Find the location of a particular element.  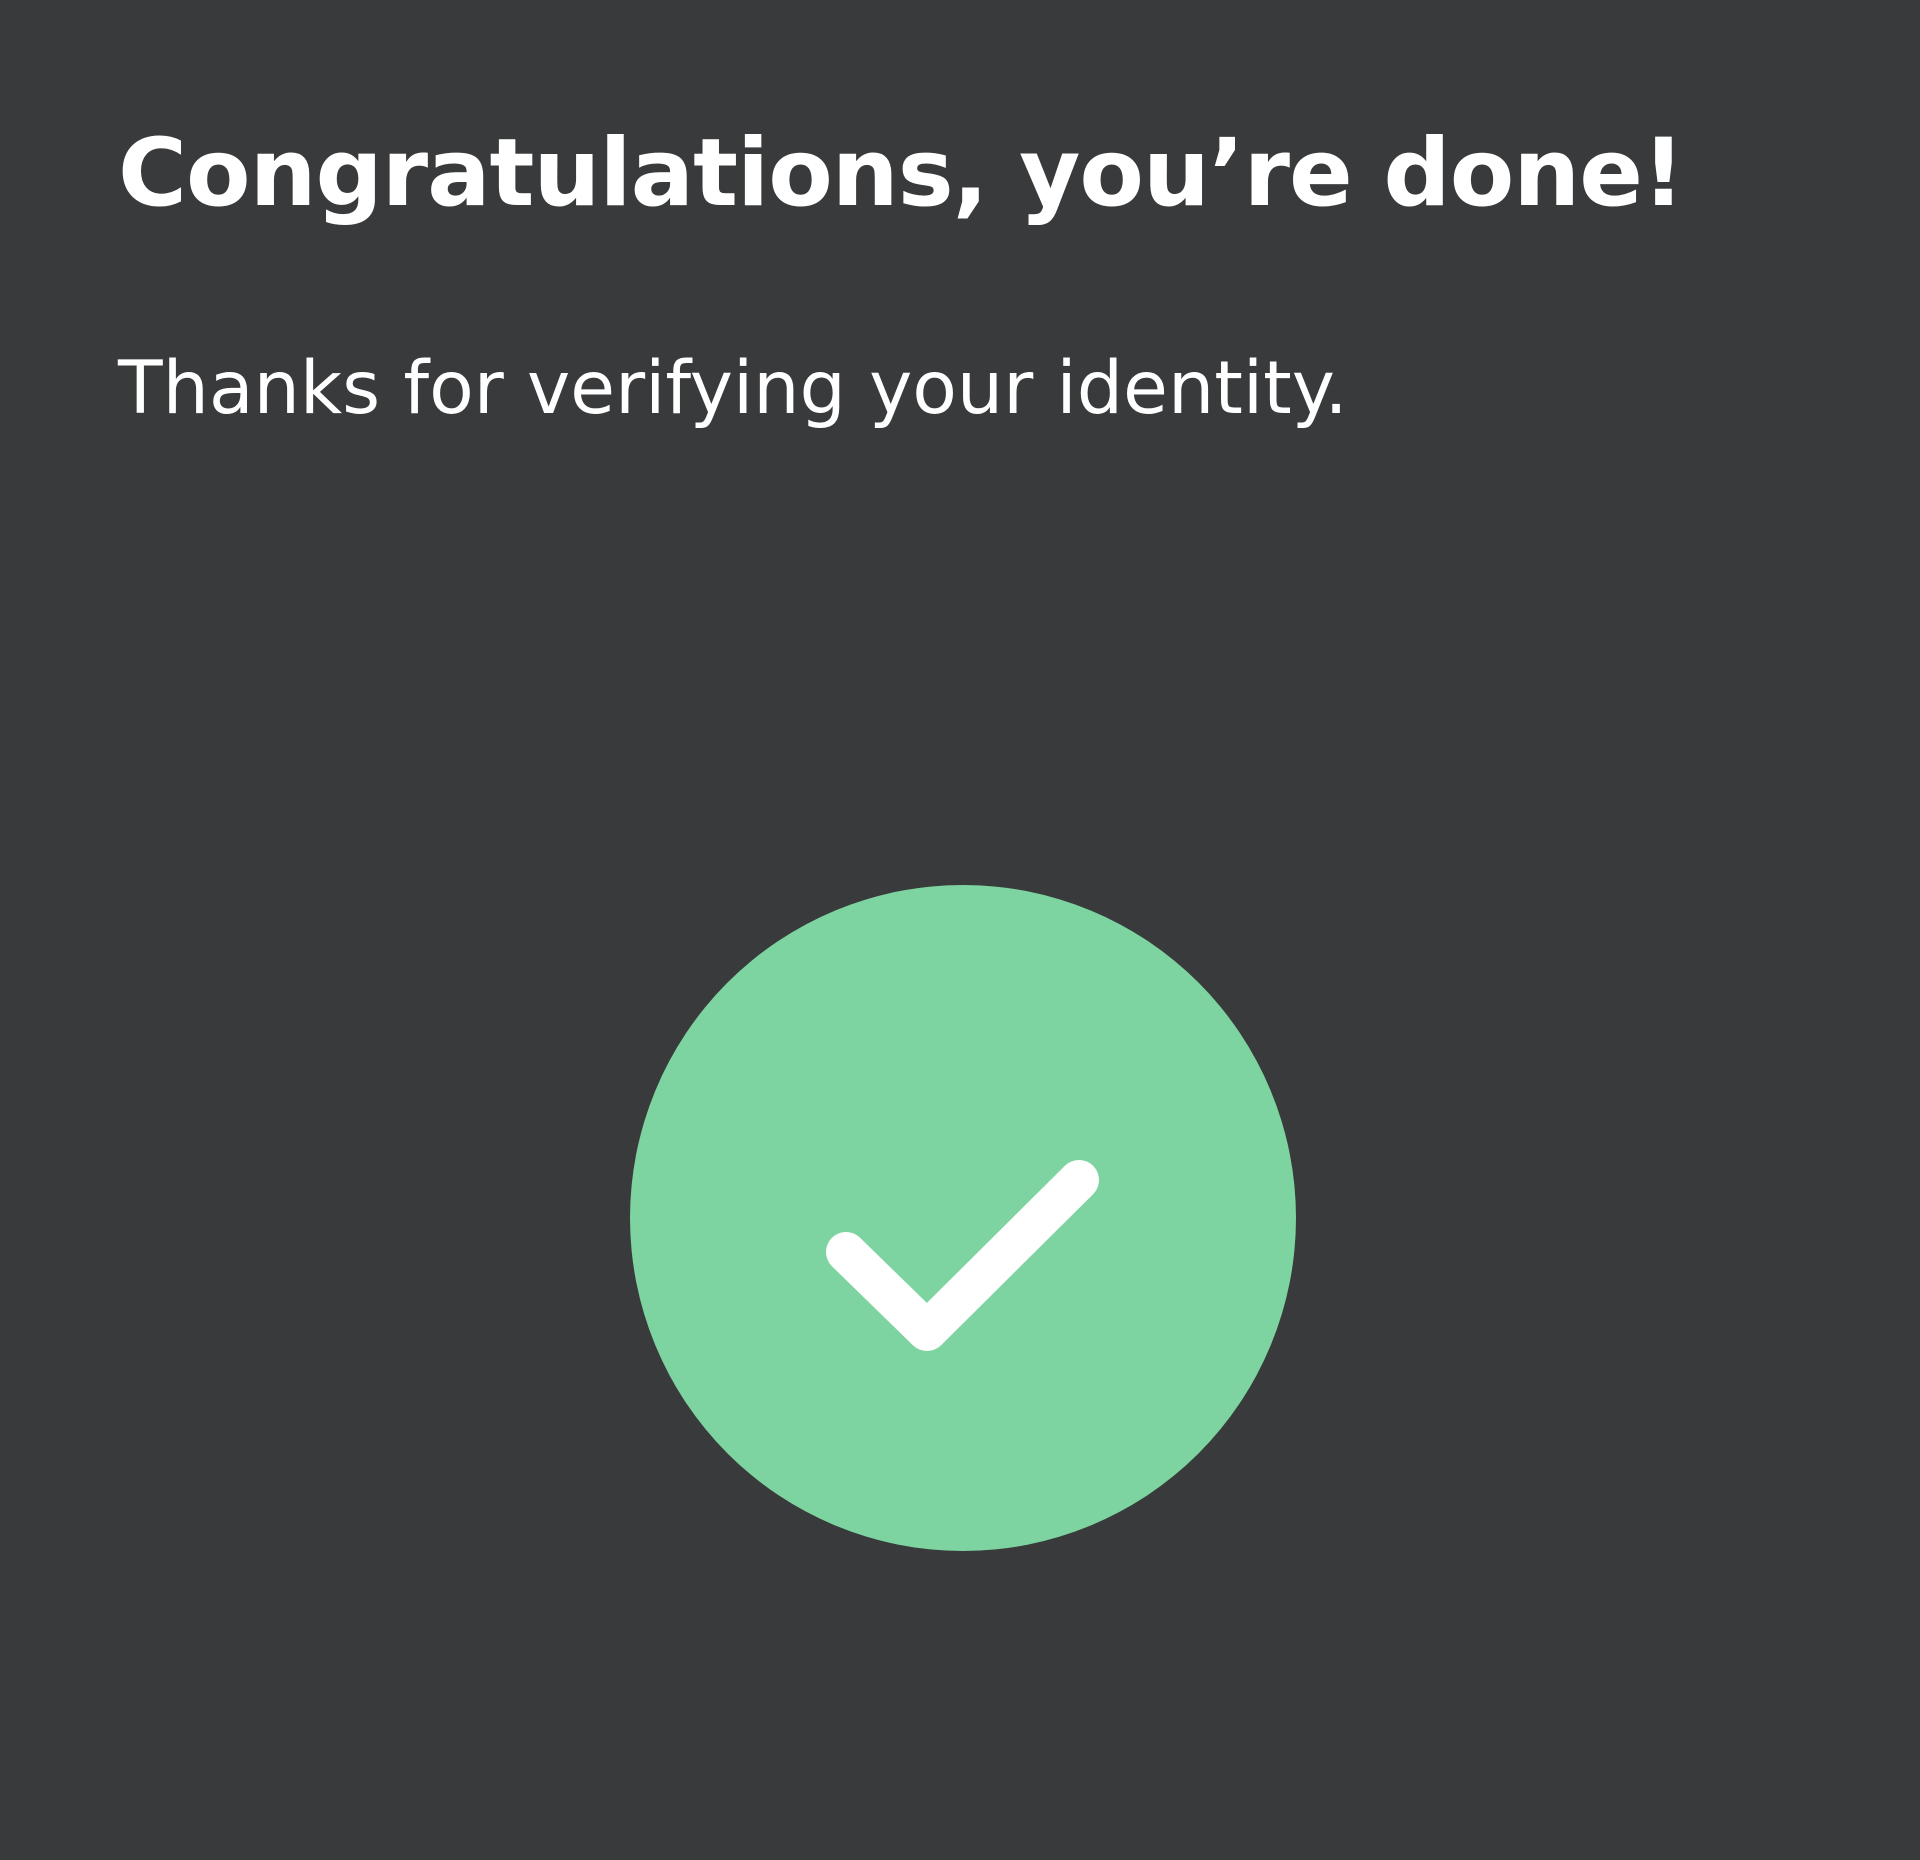

confirmation-message: Thanks for verifying your identity. is located at coordinates (733, 388).